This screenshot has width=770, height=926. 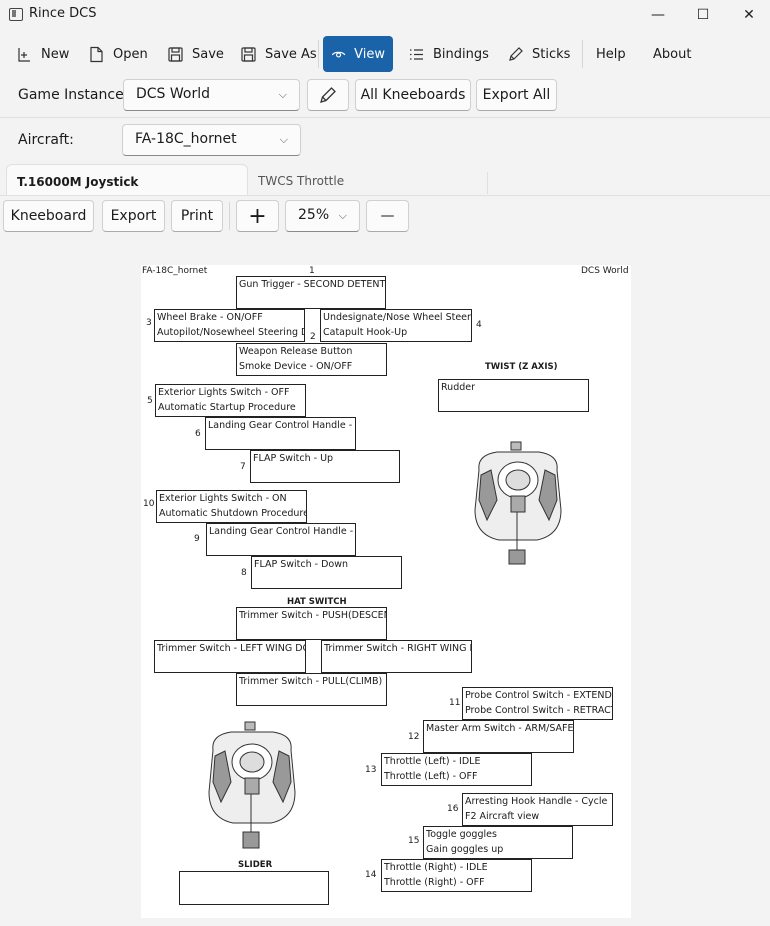 What do you see at coordinates (293, 458) in the screenshot?
I see `binding-line: FLAP Switch - Up` at bounding box center [293, 458].